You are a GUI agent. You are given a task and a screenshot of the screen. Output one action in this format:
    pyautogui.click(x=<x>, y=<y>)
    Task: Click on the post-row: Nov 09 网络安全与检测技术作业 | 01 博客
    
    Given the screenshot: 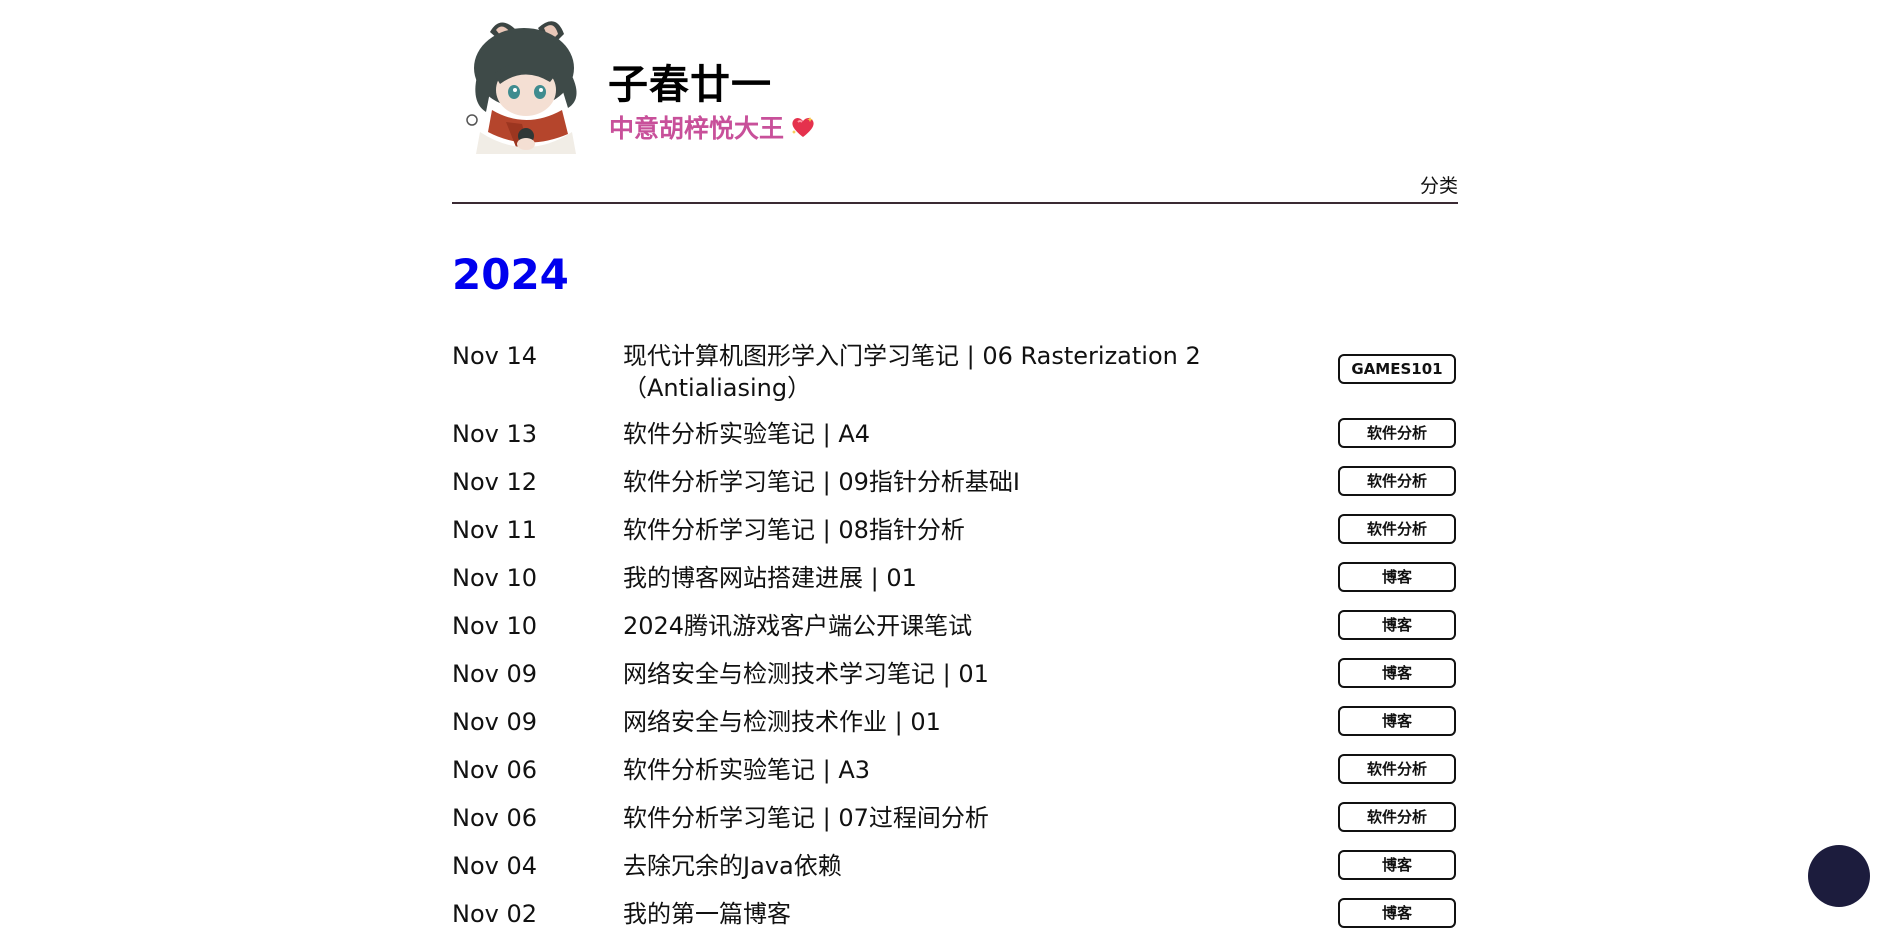 What is the action you would take?
    pyautogui.click(x=955, y=730)
    